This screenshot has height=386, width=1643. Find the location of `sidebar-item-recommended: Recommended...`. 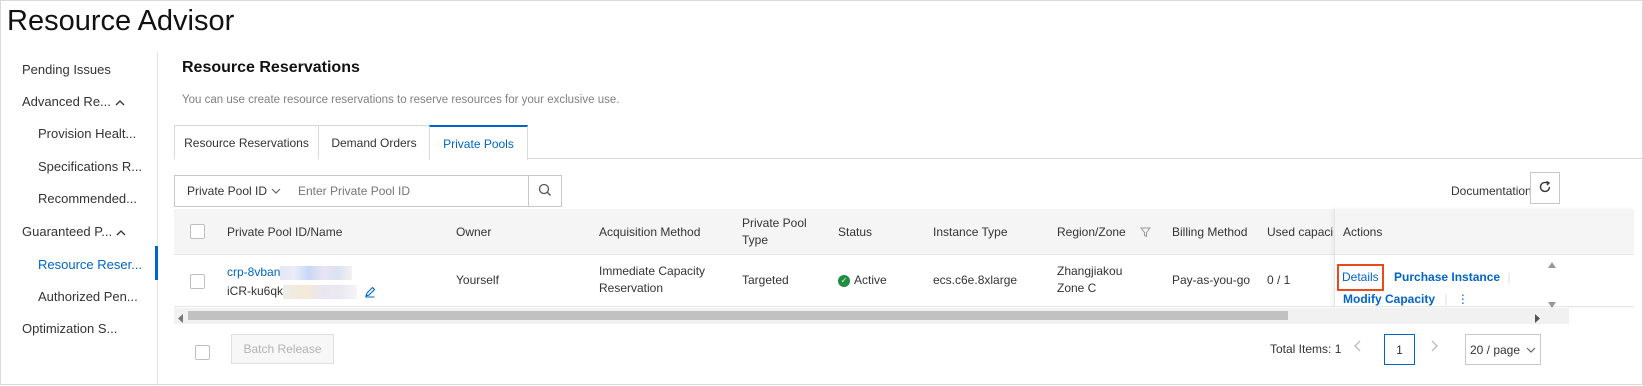

sidebar-item-recommended: Recommended... is located at coordinates (87, 198).